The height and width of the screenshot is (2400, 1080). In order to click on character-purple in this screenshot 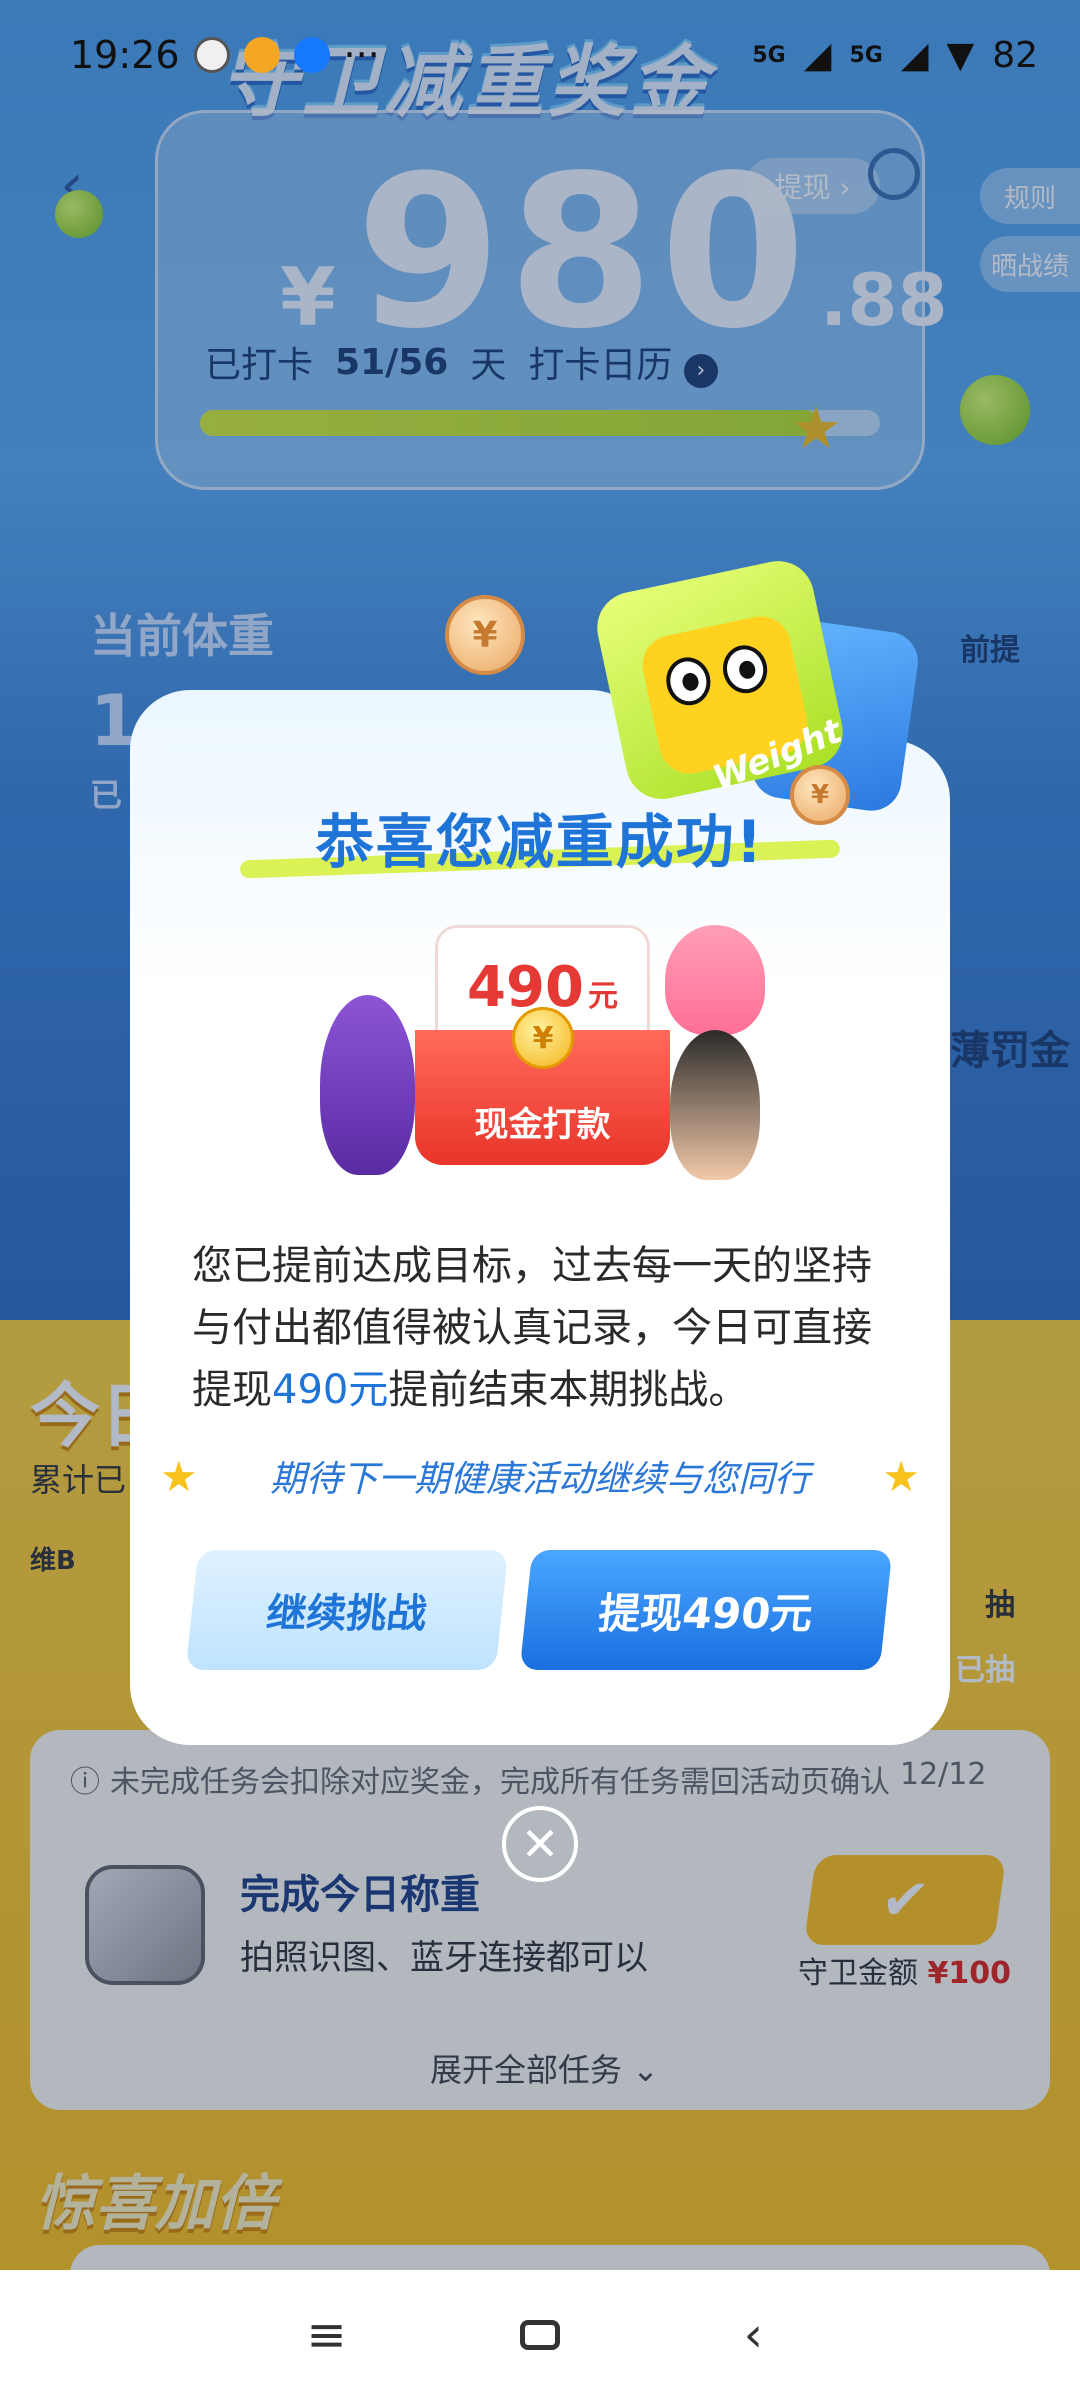, I will do `click(367, 1085)`.